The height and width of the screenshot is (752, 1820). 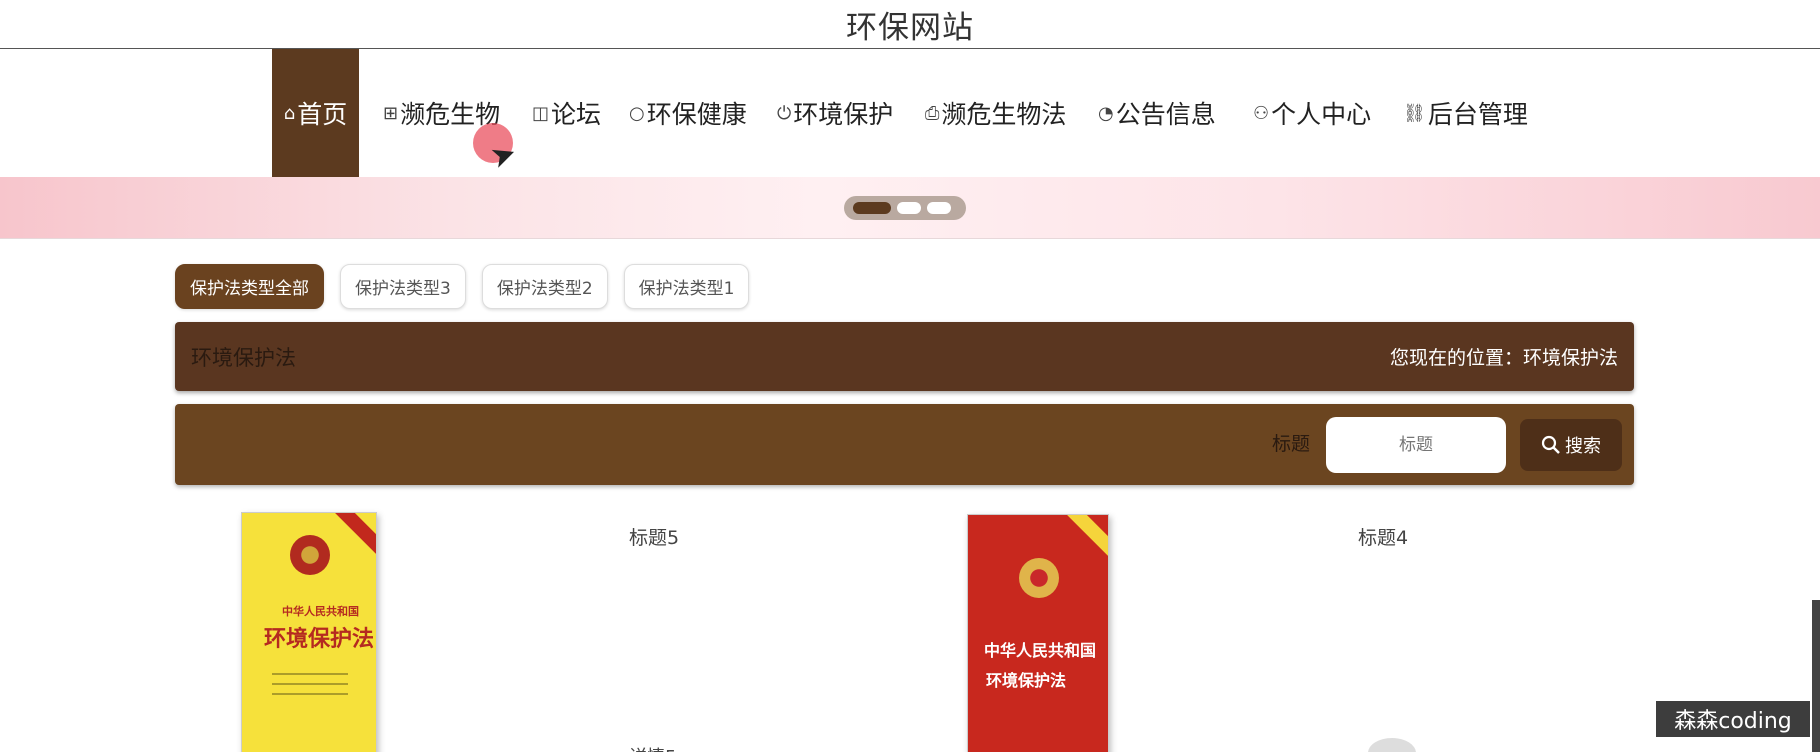 I want to click on search-label: 标题, so click(x=1291, y=444).